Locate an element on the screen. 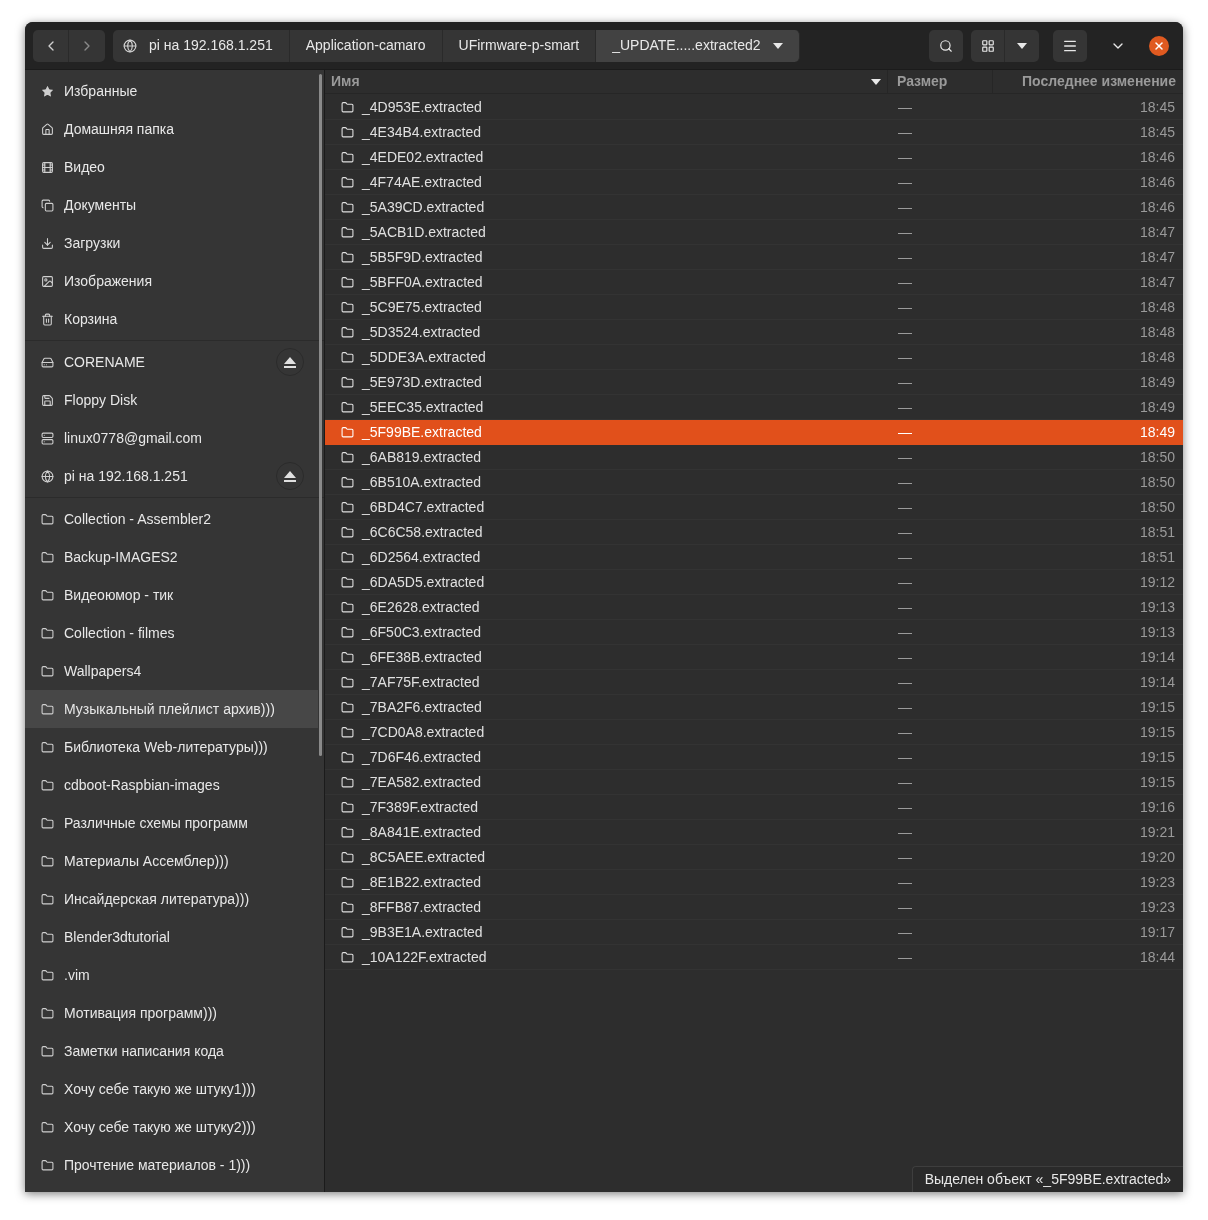 This screenshot has width=1208, height=1220. file-row: _6BD4C7.extracted — 18:50 is located at coordinates (754, 507).